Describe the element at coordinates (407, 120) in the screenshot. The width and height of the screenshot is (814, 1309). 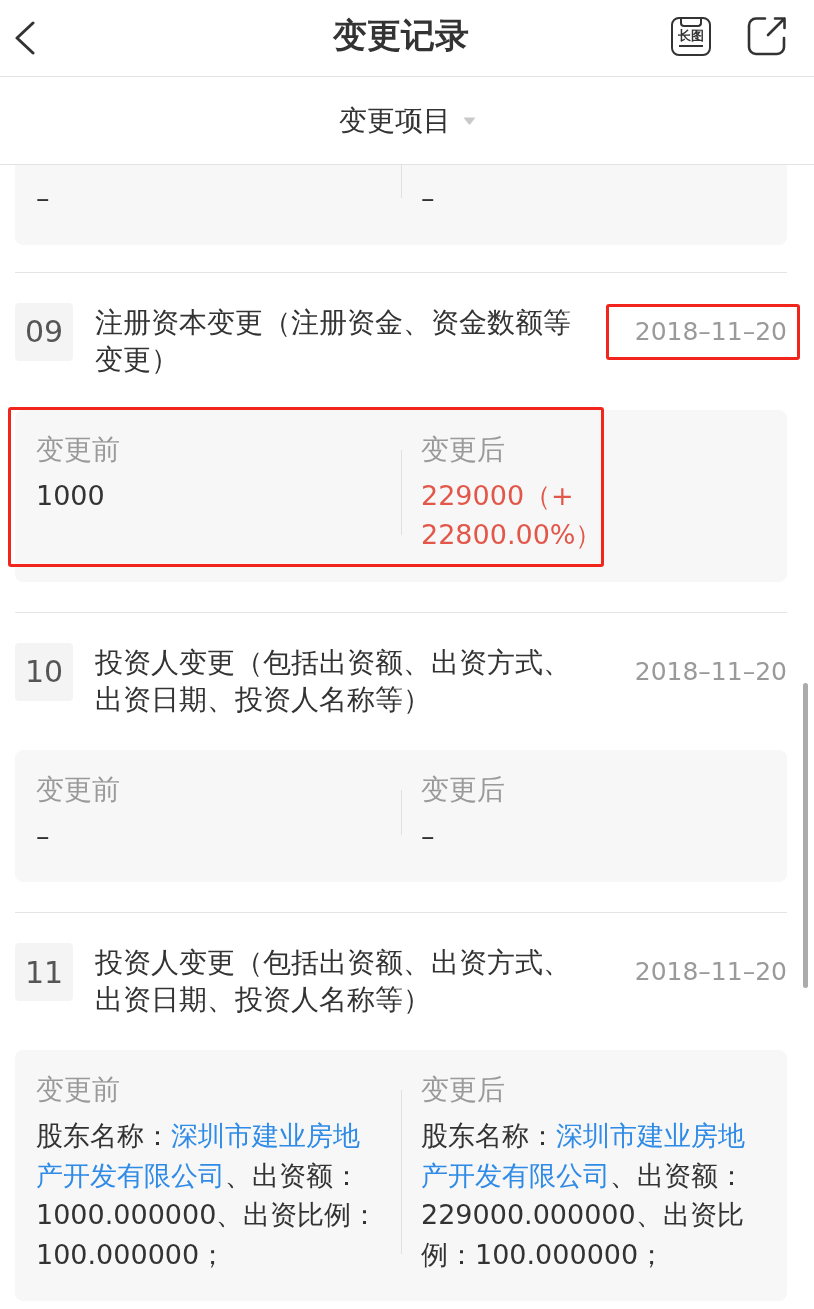
I see `filter-dropdown: 变更项目` at that location.